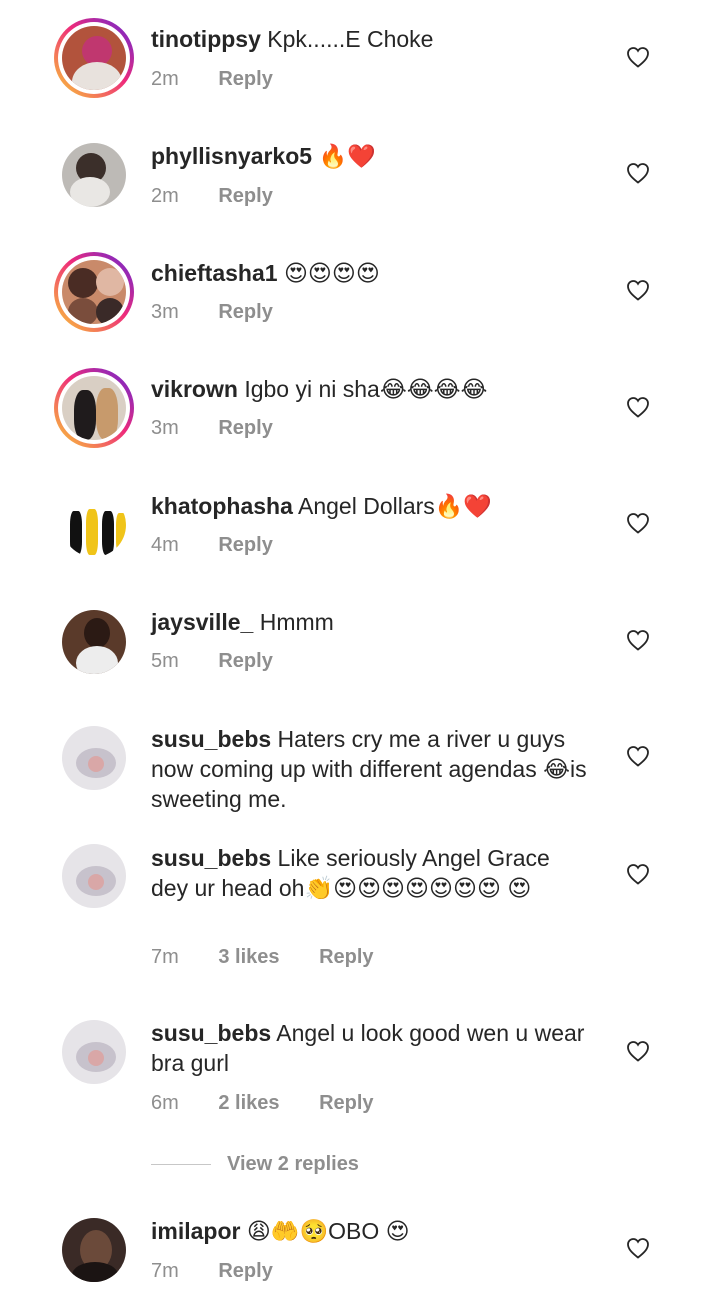 Image resolution: width=720 pixels, height=1316 pixels. I want to click on comment-text: phyllisnyarko5 🔥❤️, so click(371, 156).